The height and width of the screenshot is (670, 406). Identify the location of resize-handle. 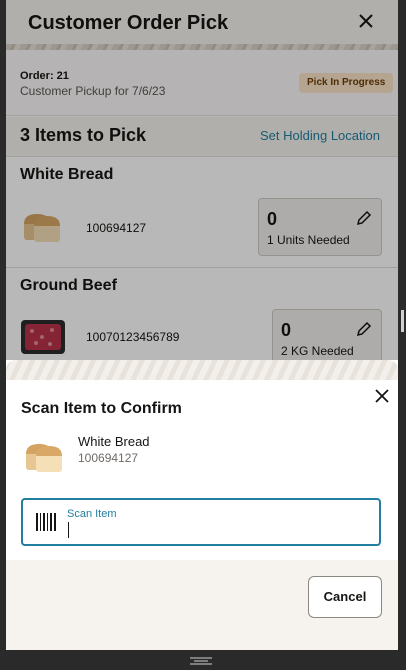
(402, 321).